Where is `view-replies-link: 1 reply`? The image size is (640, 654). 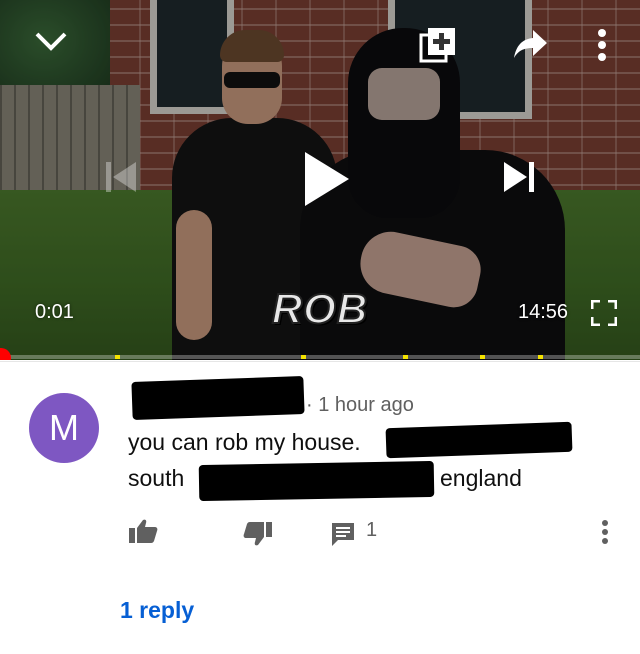
view-replies-link: 1 reply is located at coordinates (157, 610).